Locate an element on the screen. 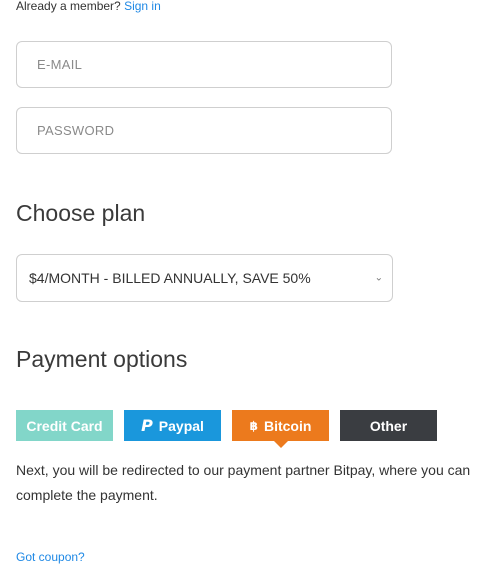 Image resolution: width=498 pixels, height=572 pixels. paypal-button: P Paypal is located at coordinates (172, 425).